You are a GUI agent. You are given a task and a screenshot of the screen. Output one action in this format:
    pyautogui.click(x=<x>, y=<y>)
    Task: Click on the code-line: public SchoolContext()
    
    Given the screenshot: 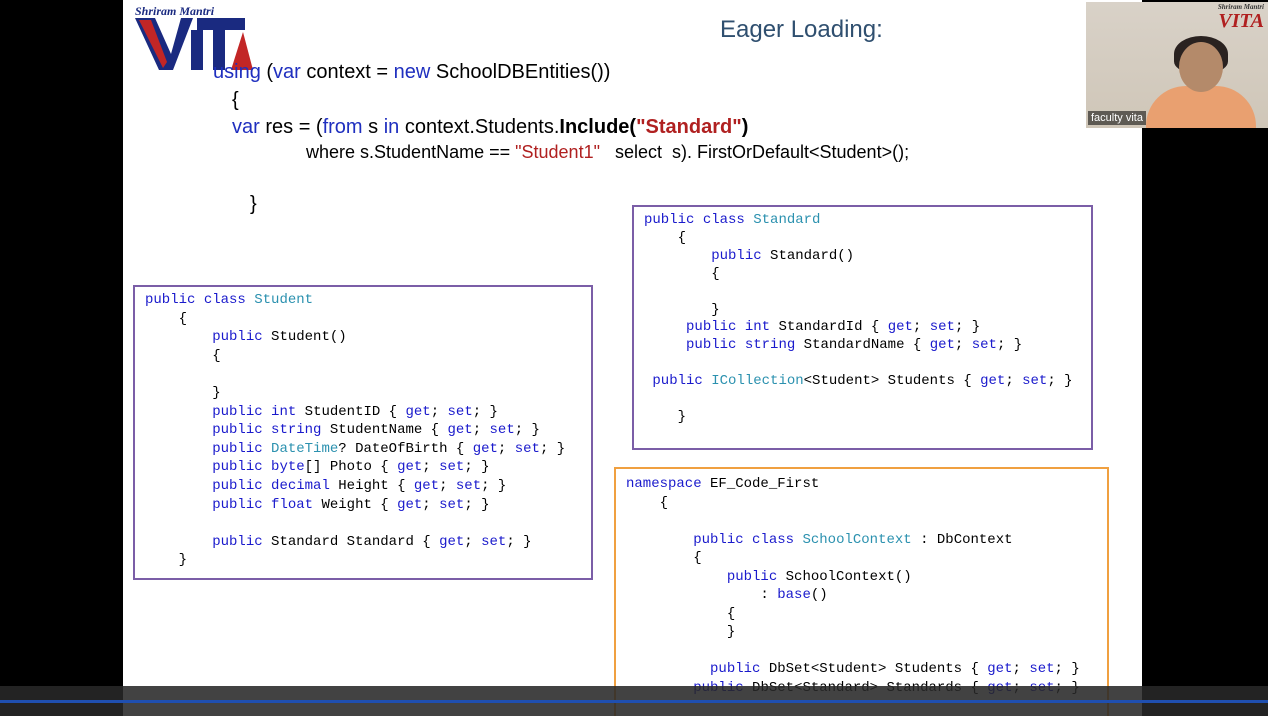 What is the action you would take?
    pyautogui.click(x=819, y=576)
    